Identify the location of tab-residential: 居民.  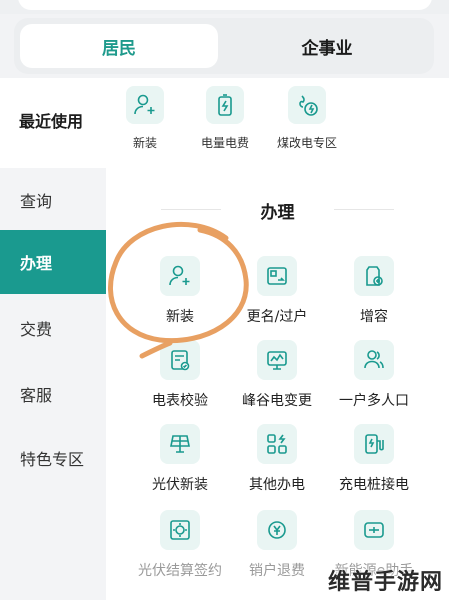
(119, 46).